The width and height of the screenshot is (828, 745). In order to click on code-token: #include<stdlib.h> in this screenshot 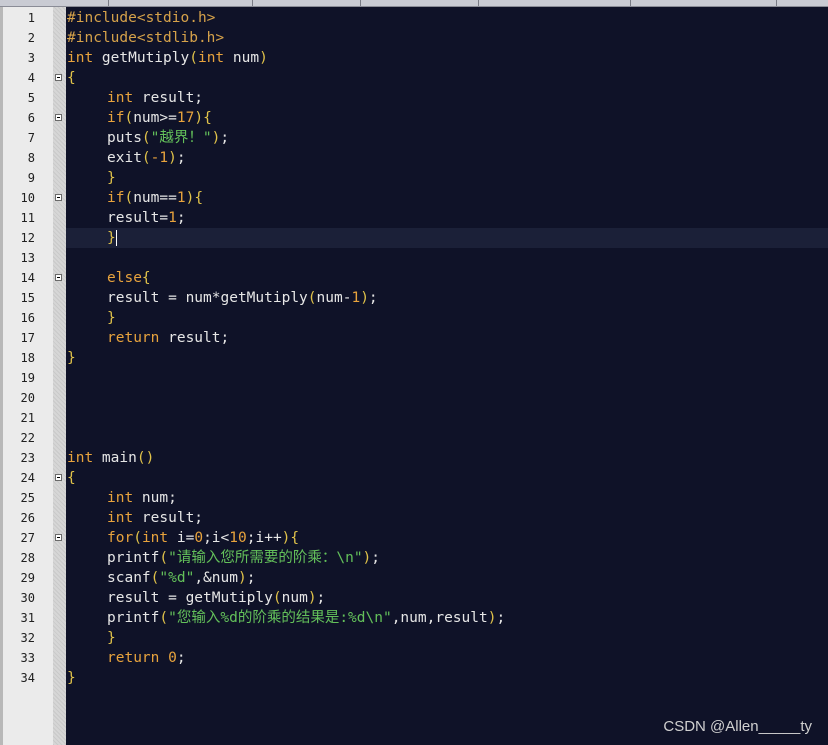, I will do `click(146, 38)`.